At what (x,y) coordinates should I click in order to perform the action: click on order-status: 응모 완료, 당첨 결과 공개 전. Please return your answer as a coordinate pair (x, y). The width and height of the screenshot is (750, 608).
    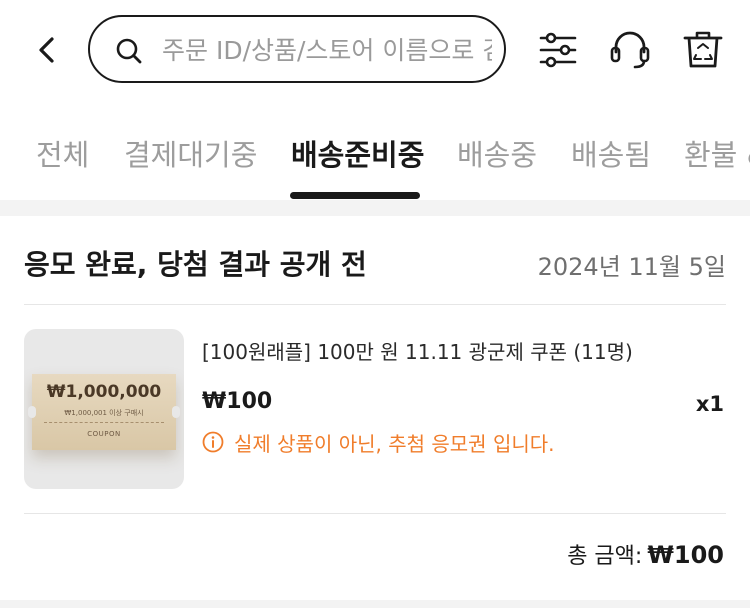
    Looking at the image, I should click on (195, 264).